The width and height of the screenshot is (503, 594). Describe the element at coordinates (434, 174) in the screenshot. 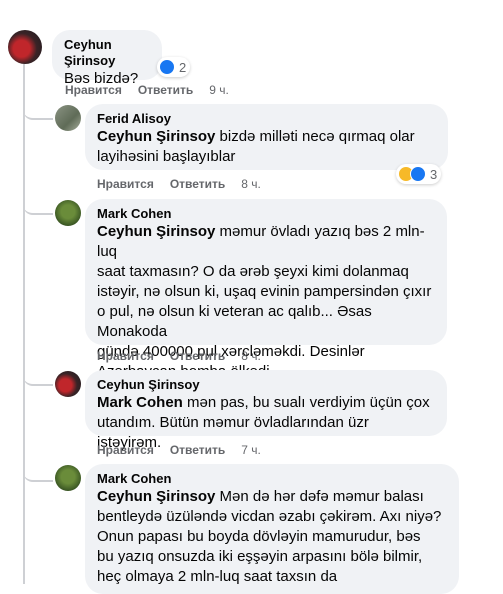

I see `reaction-count: 3` at that location.